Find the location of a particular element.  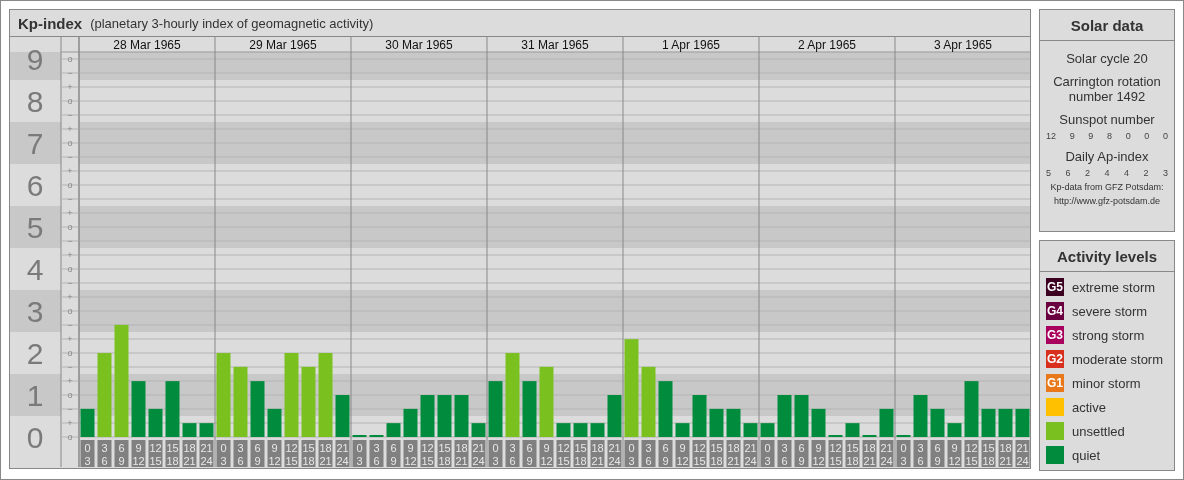

y-tick-label: 3 is located at coordinates (35, 311).